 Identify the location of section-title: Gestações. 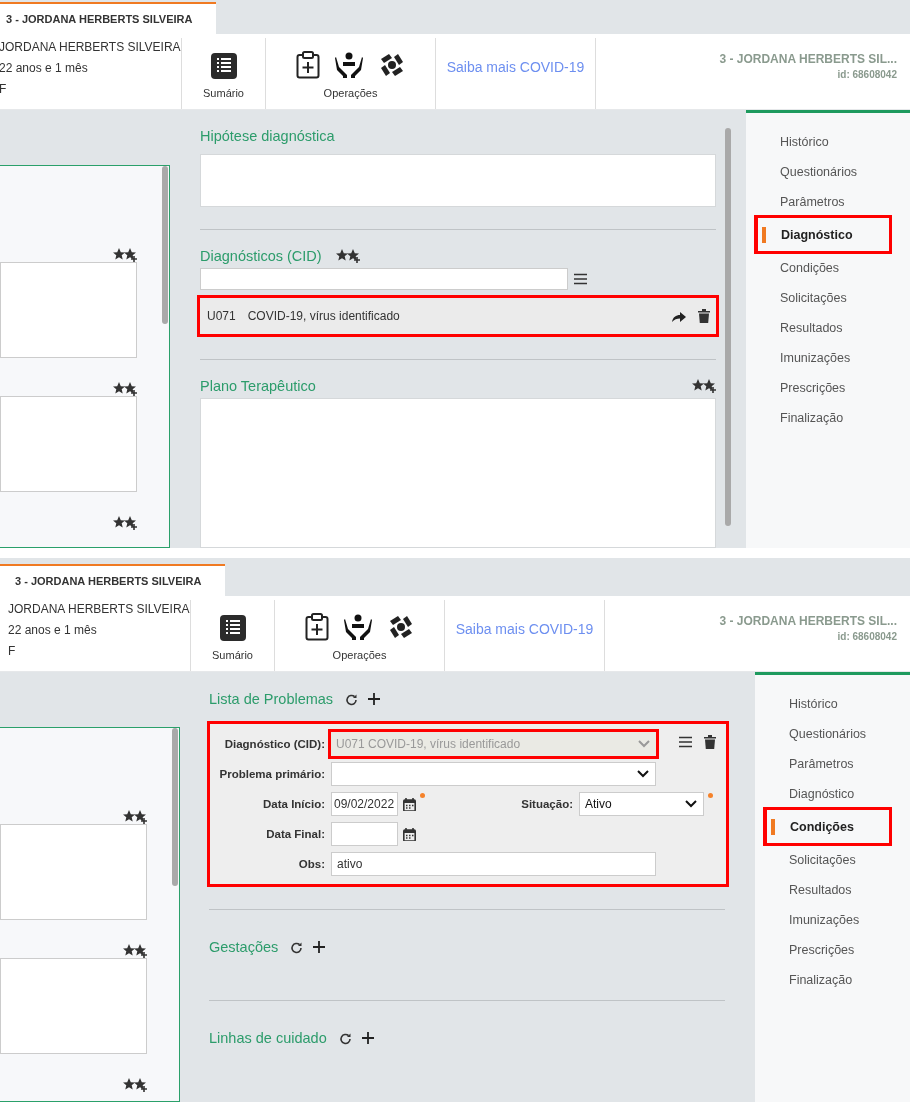
(244, 947).